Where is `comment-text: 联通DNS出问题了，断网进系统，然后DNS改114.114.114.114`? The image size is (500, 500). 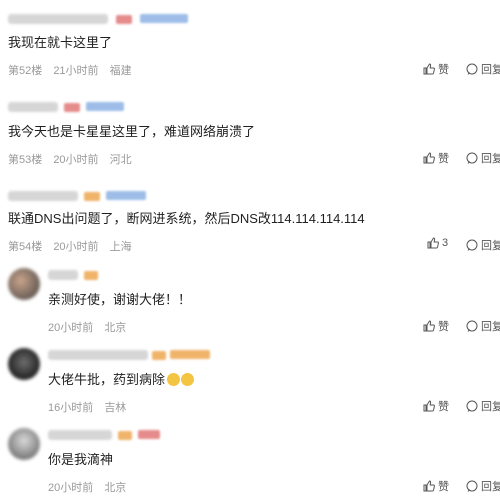 comment-text: 联通DNS出问题了，断网进系统，然后DNS改114.114.114.114 is located at coordinates (186, 218).